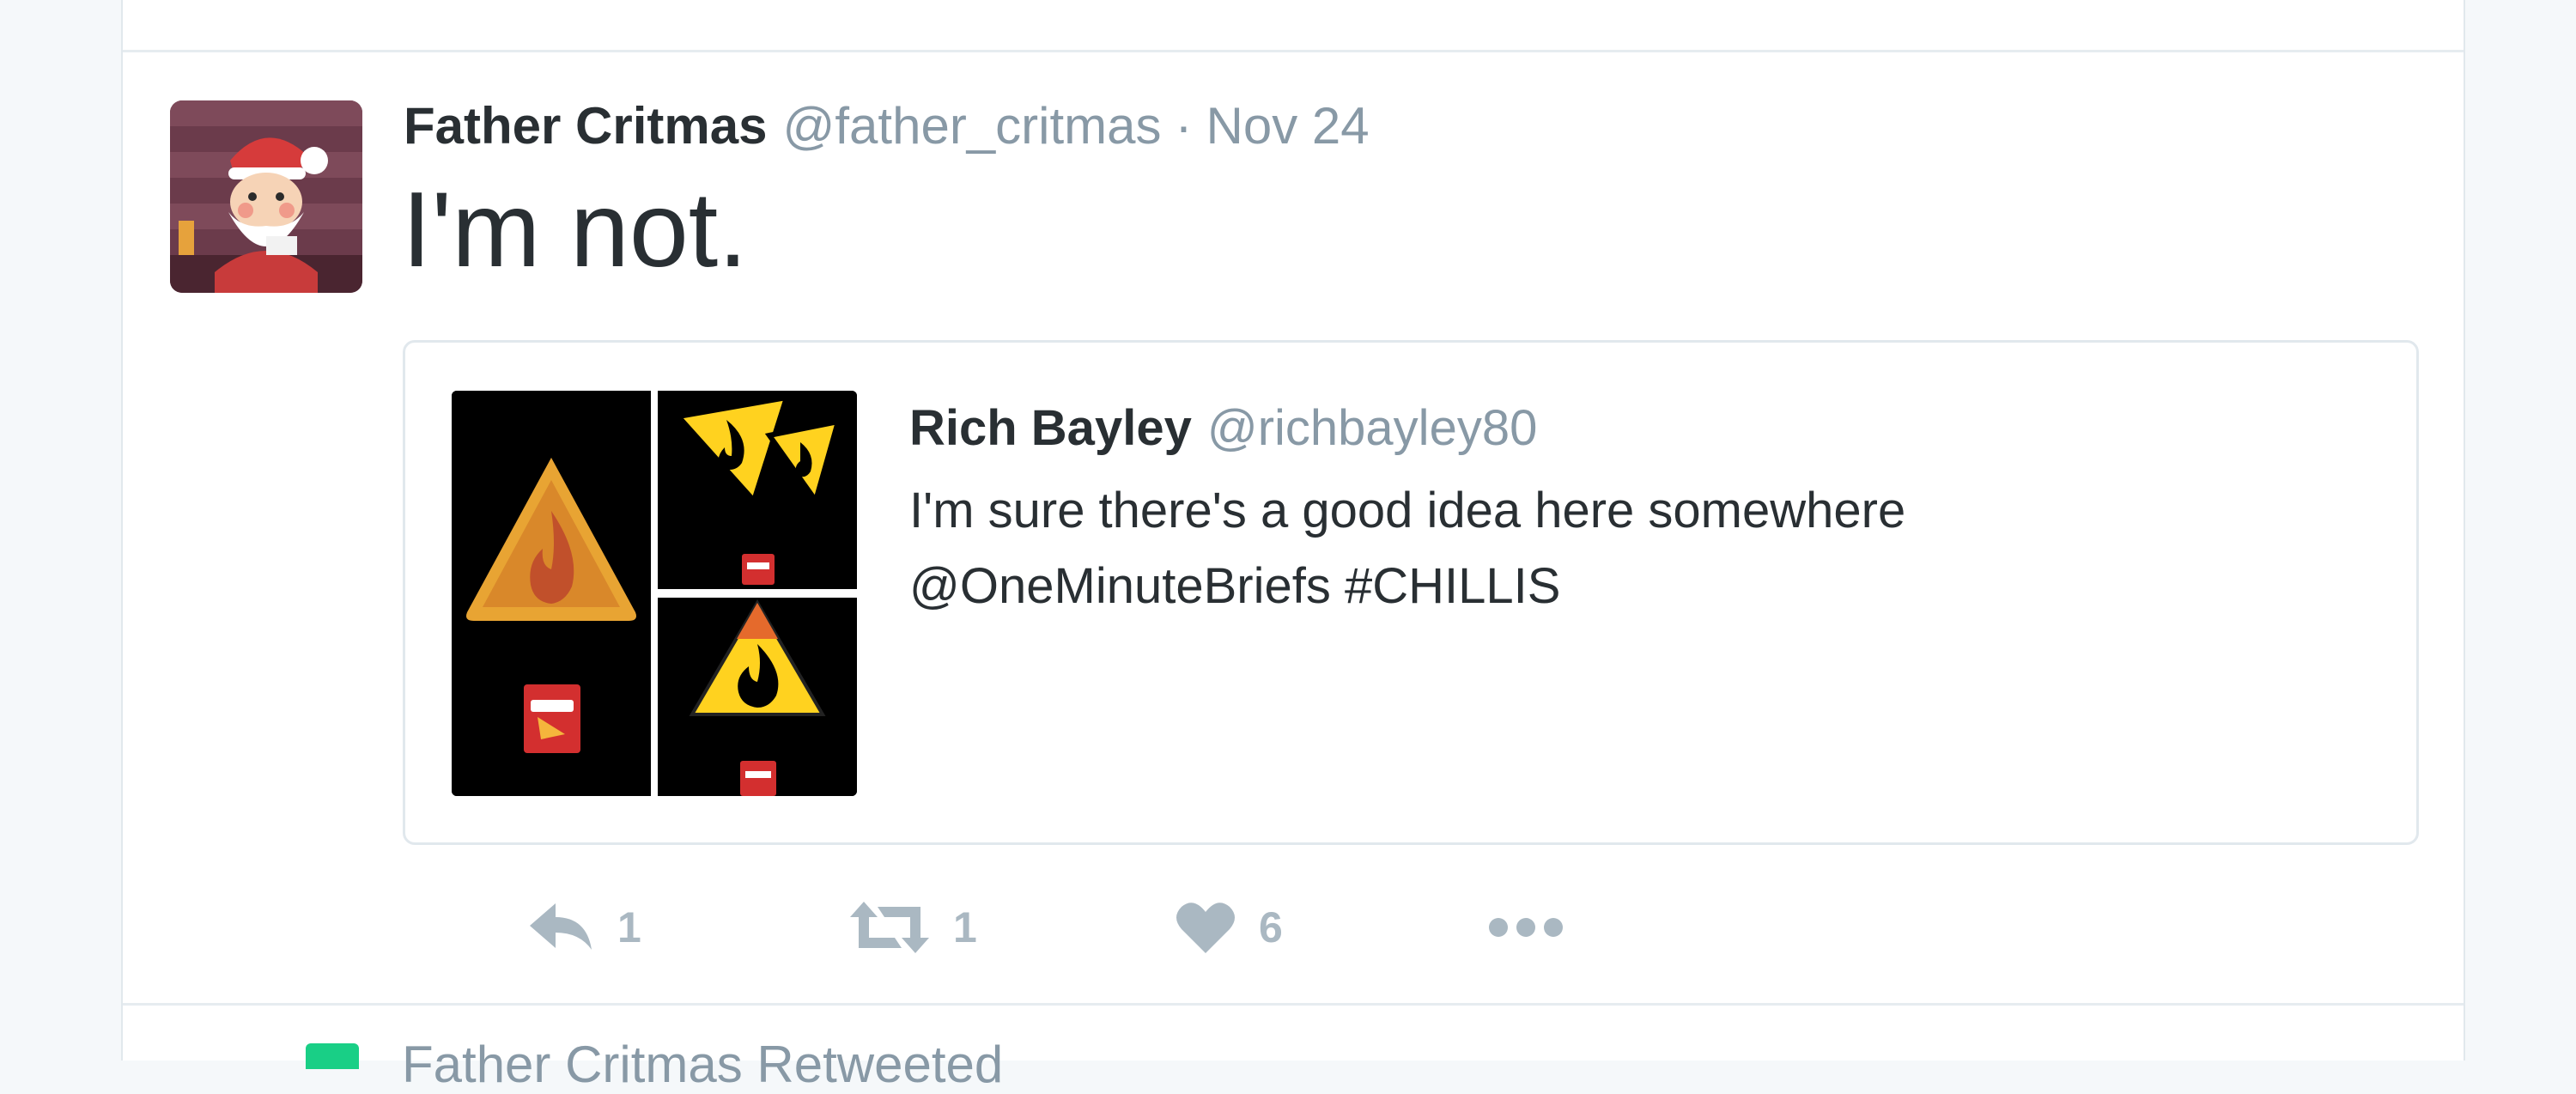 The height and width of the screenshot is (1094, 2576). I want to click on reply-button: 1, so click(583, 927).